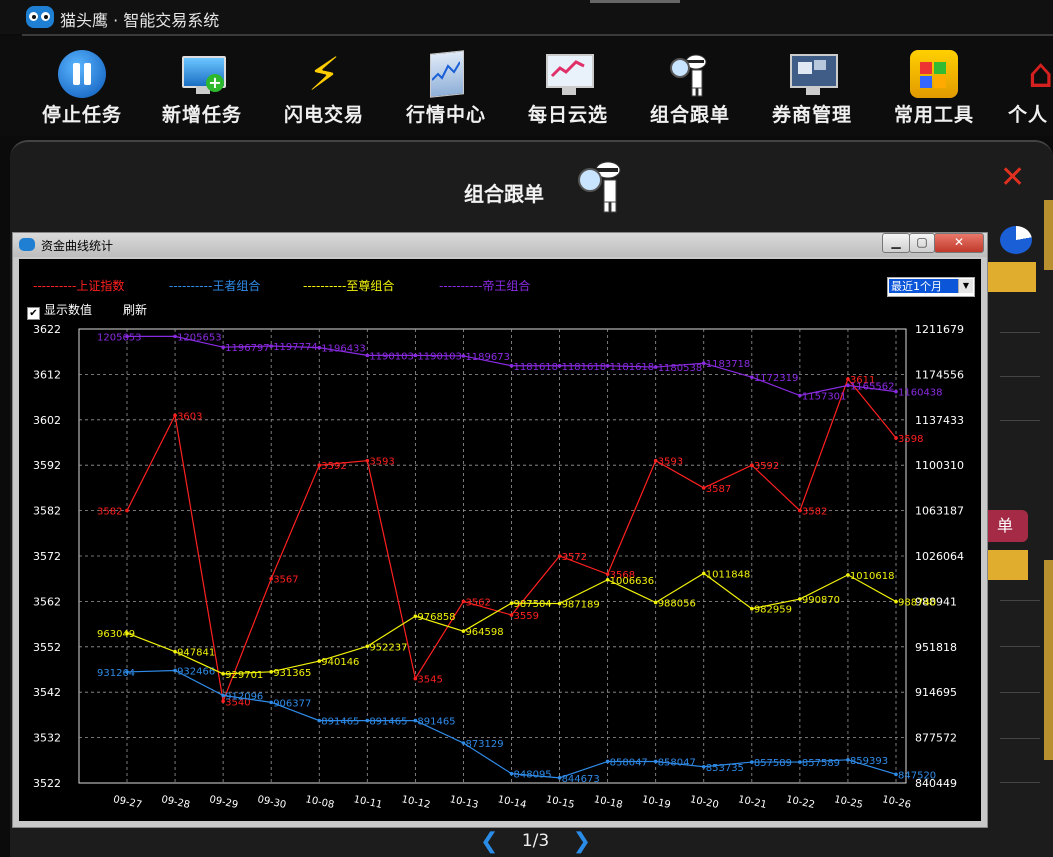 The width and height of the screenshot is (1053, 857). I want to click on broker-manage-label: 券商管理, so click(811, 115).